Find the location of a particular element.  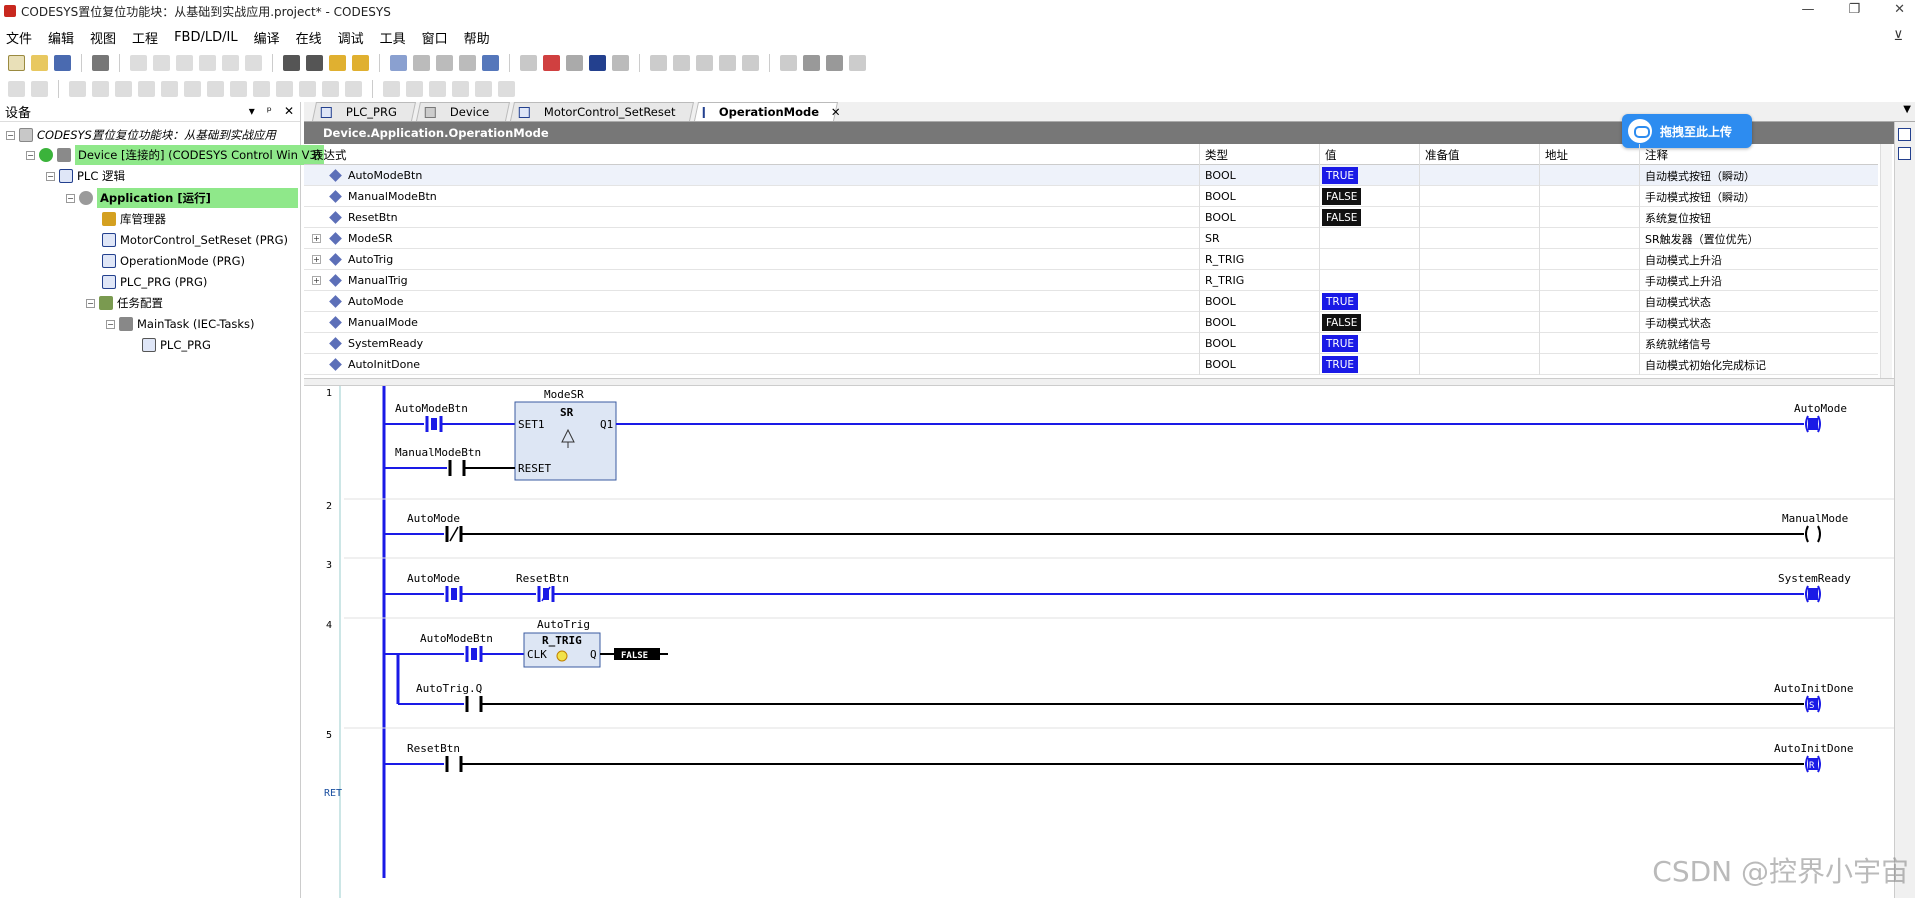

parallel-icon is located at coordinates (483, 89).